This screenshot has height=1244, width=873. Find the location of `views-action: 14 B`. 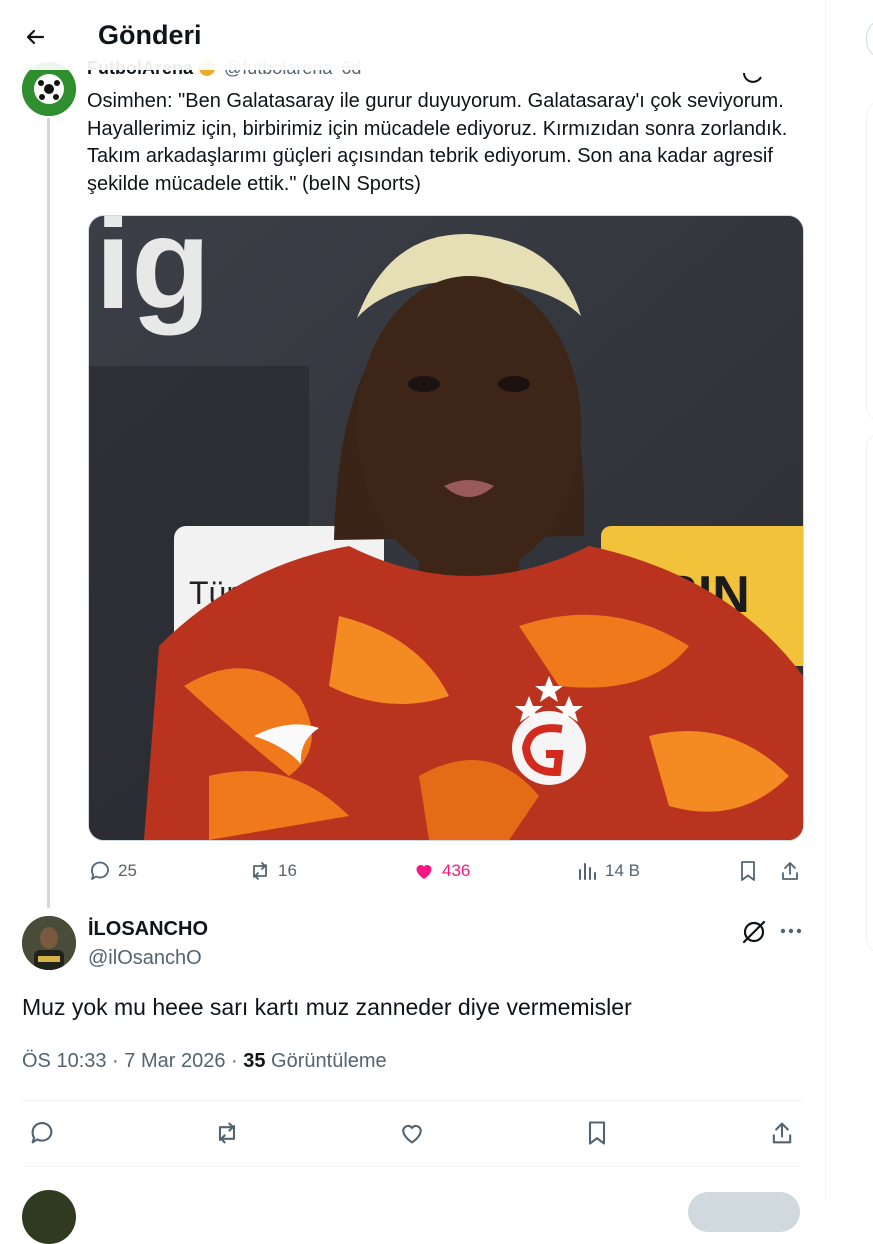

views-action: 14 B is located at coordinates (607, 871).